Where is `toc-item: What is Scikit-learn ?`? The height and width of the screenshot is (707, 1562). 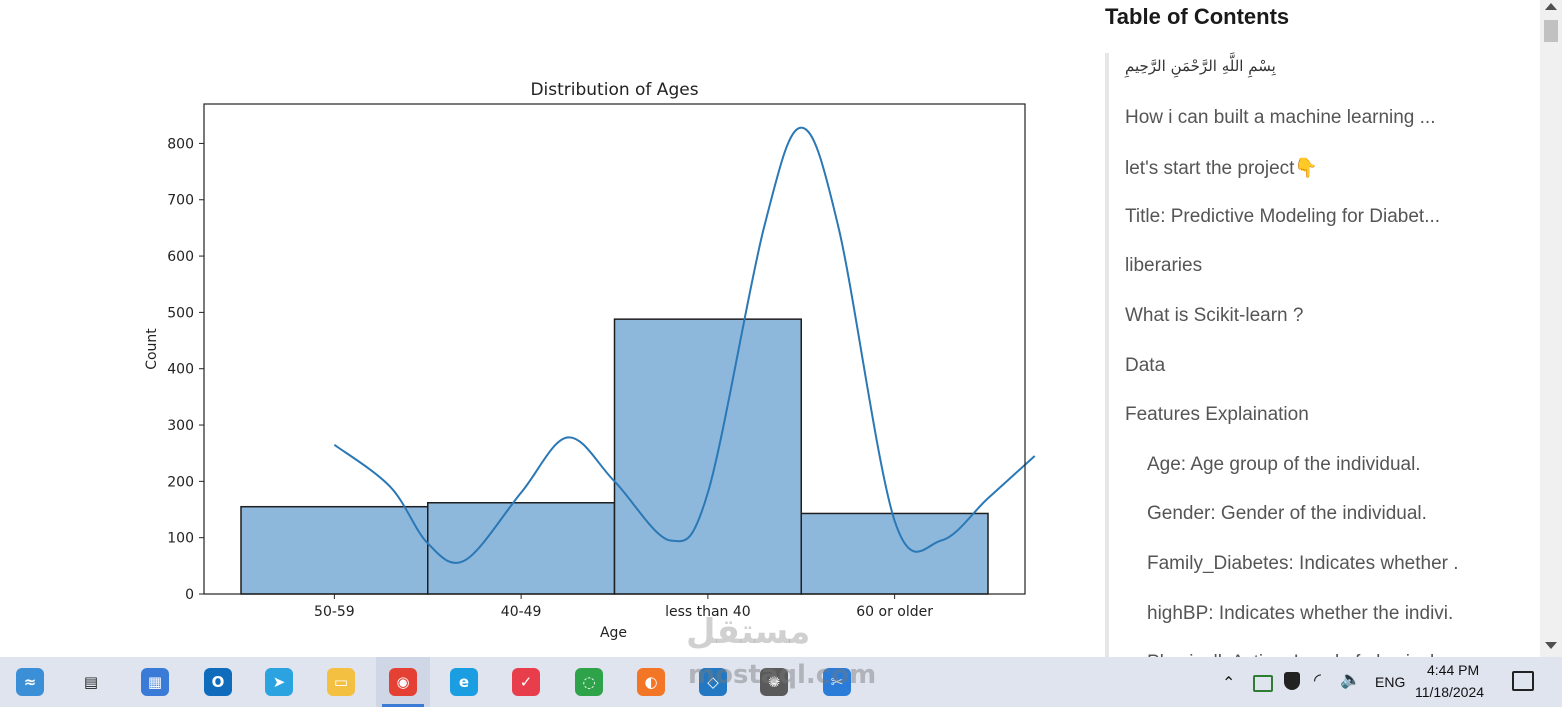
toc-item: What is Scikit-learn ? is located at coordinates (1214, 316).